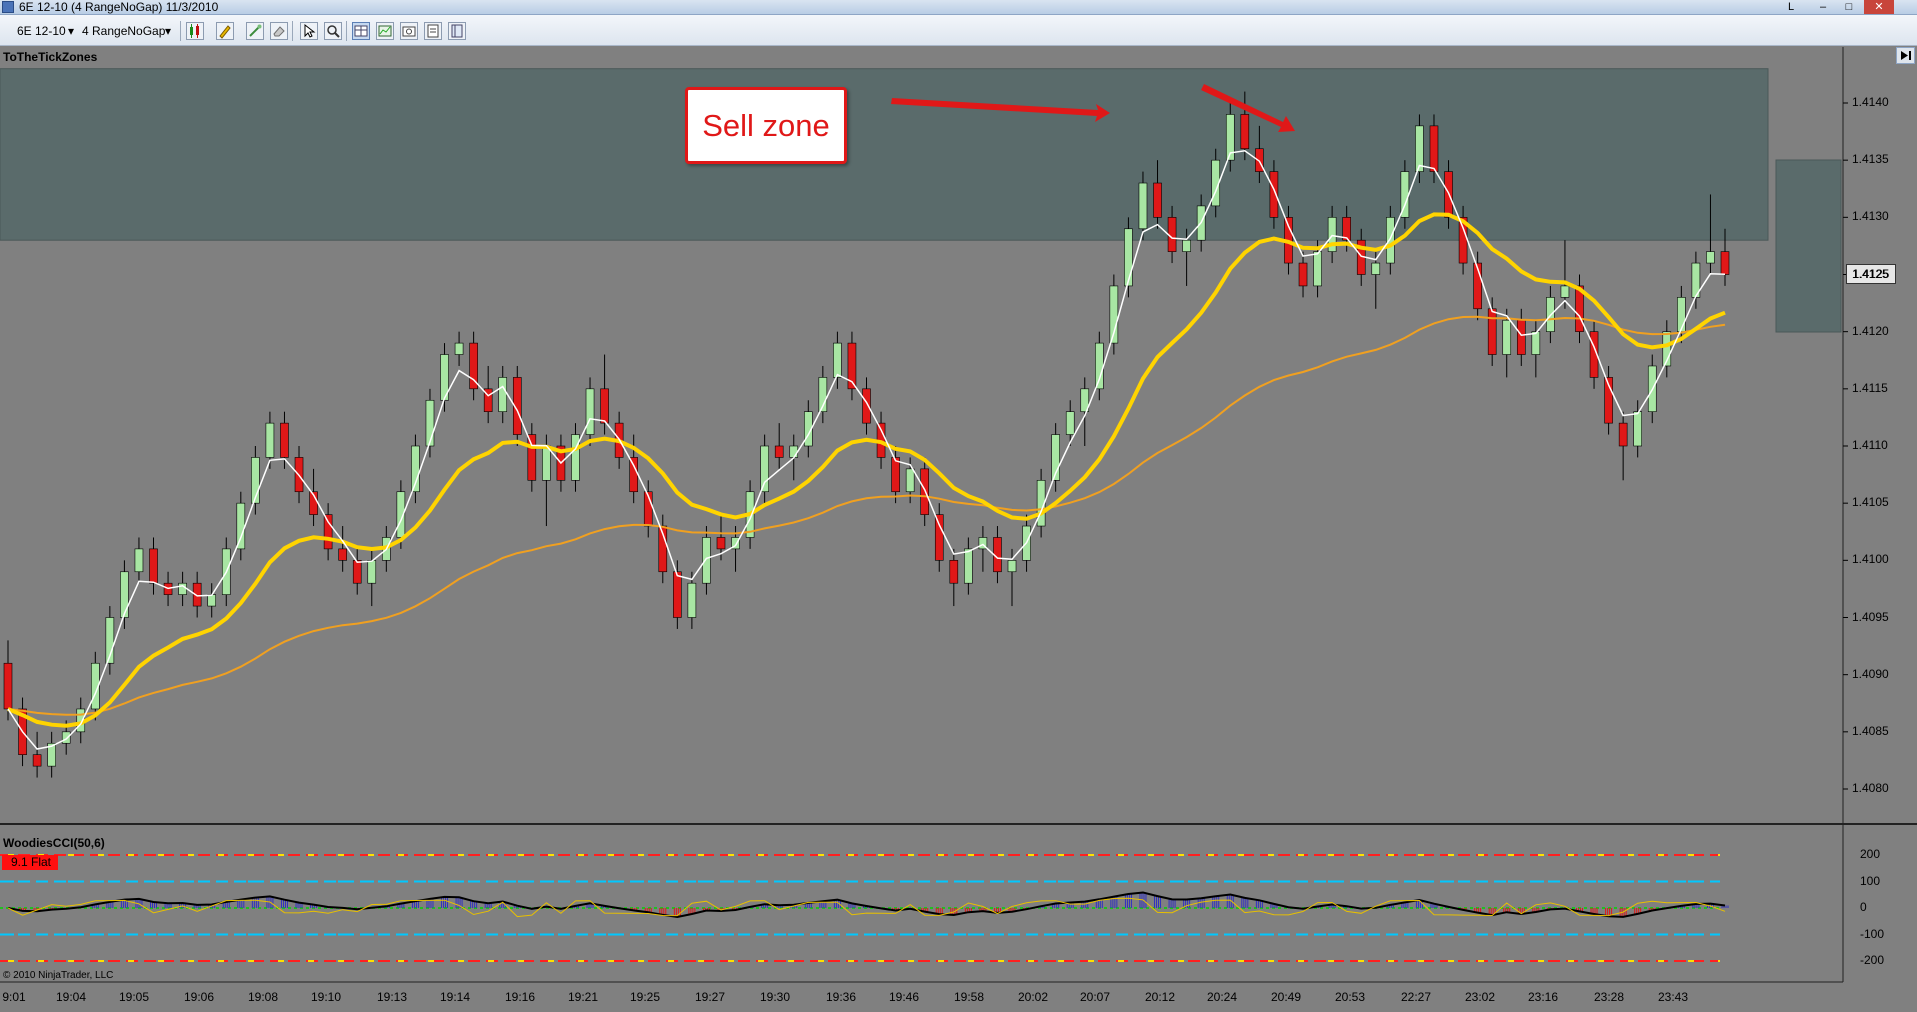 The height and width of the screenshot is (1012, 1917). What do you see at coordinates (199, 997) in the screenshot?
I see `time-tick-label: 19:06` at bounding box center [199, 997].